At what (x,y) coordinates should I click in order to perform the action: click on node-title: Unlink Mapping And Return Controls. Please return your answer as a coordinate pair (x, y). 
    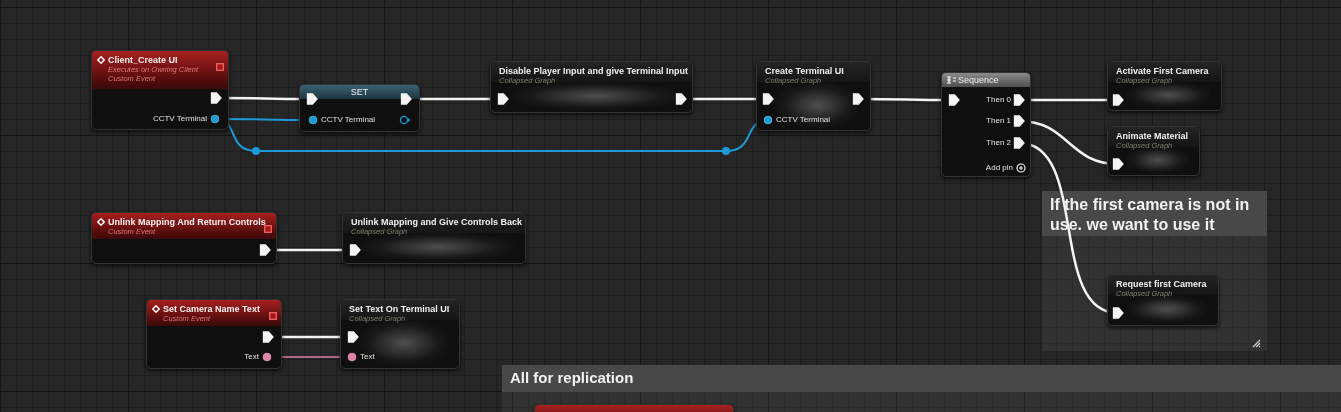
    Looking at the image, I should click on (187, 222).